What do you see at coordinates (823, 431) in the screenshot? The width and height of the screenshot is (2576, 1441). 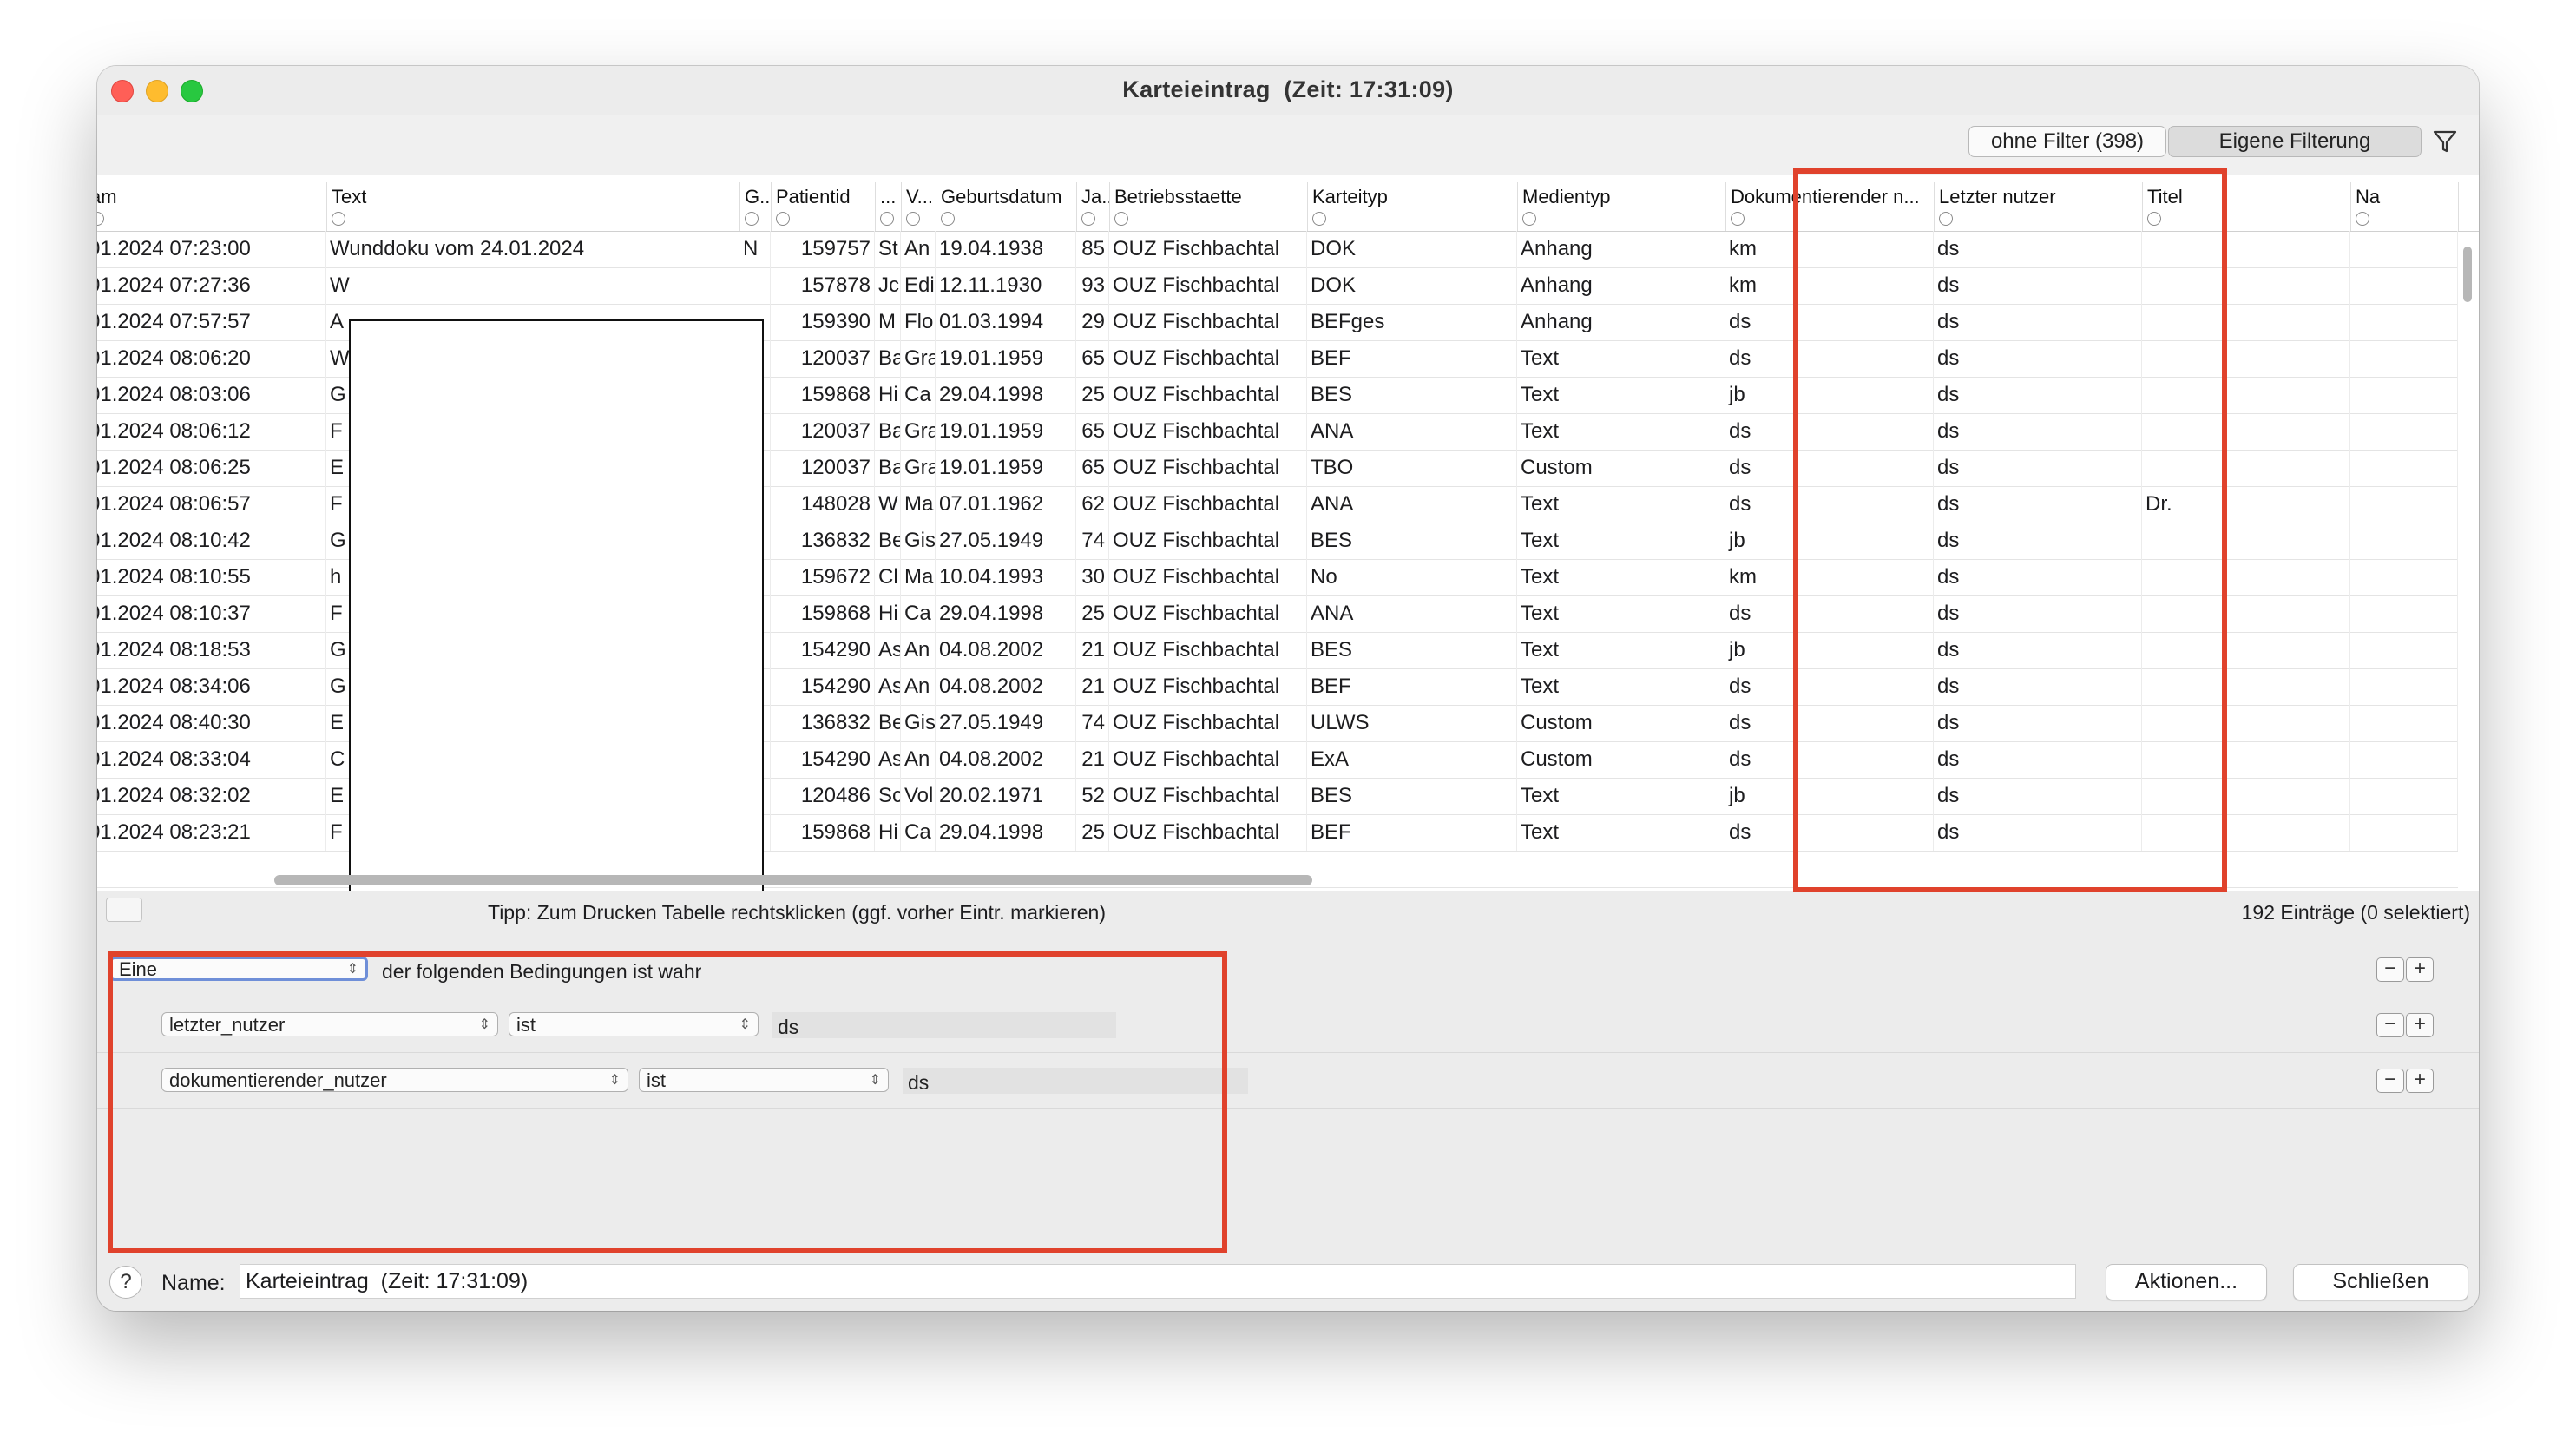 I see `table-cell: 120037` at bounding box center [823, 431].